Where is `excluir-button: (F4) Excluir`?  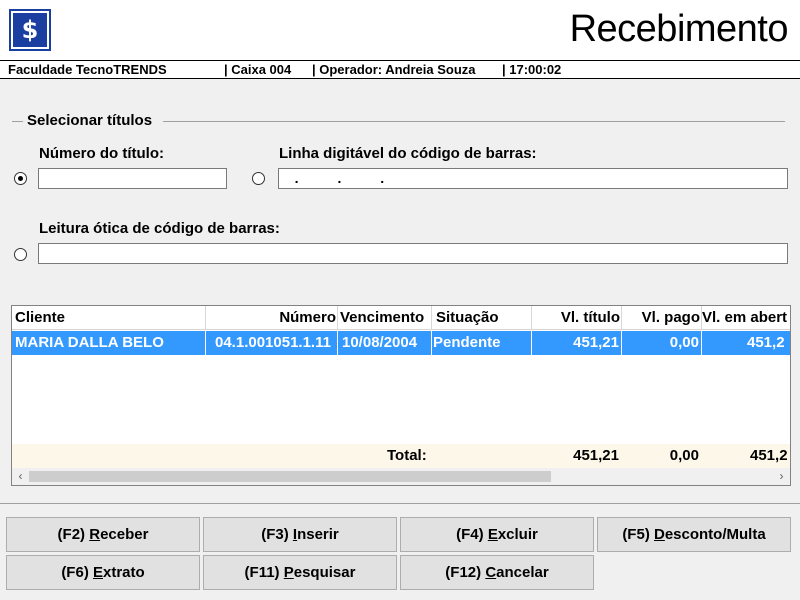 excluir-button: (F4) Excluir is located at coordinates (497, 534).